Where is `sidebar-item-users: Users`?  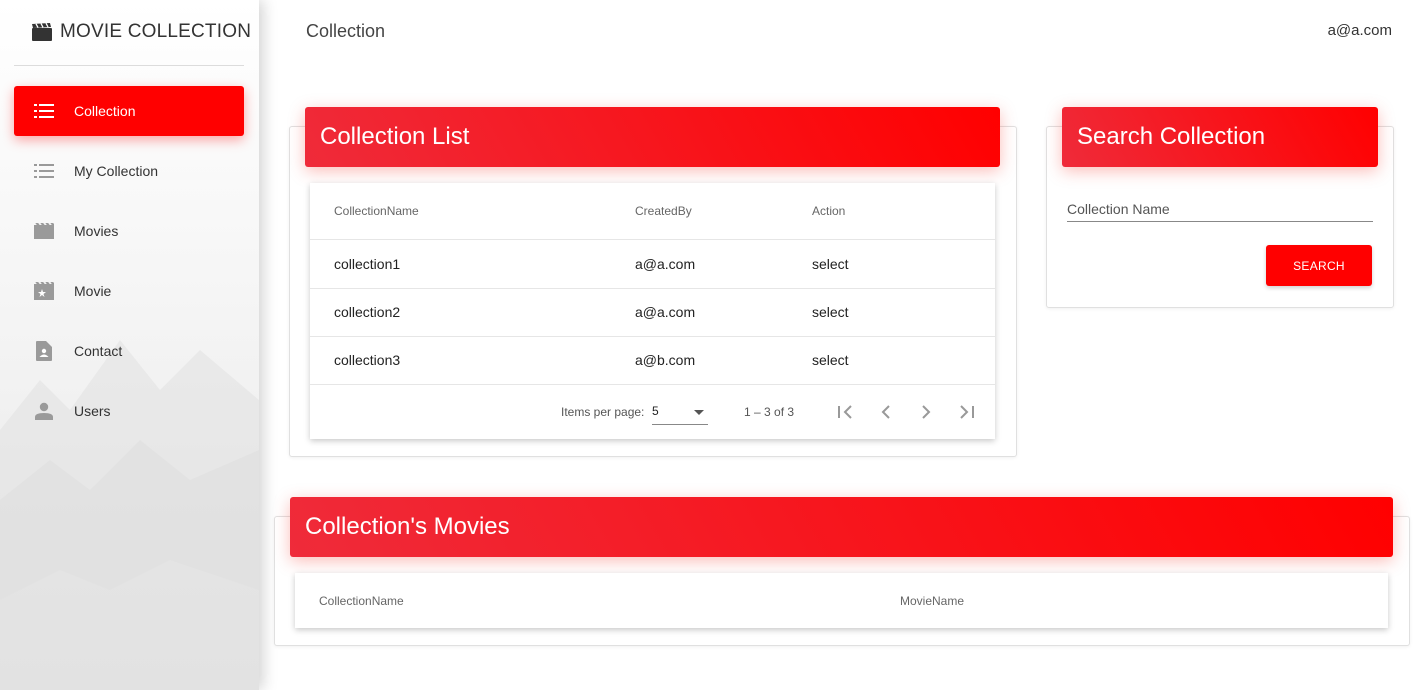 sidebar-item-users: Users is located at coordinates (129, 411).